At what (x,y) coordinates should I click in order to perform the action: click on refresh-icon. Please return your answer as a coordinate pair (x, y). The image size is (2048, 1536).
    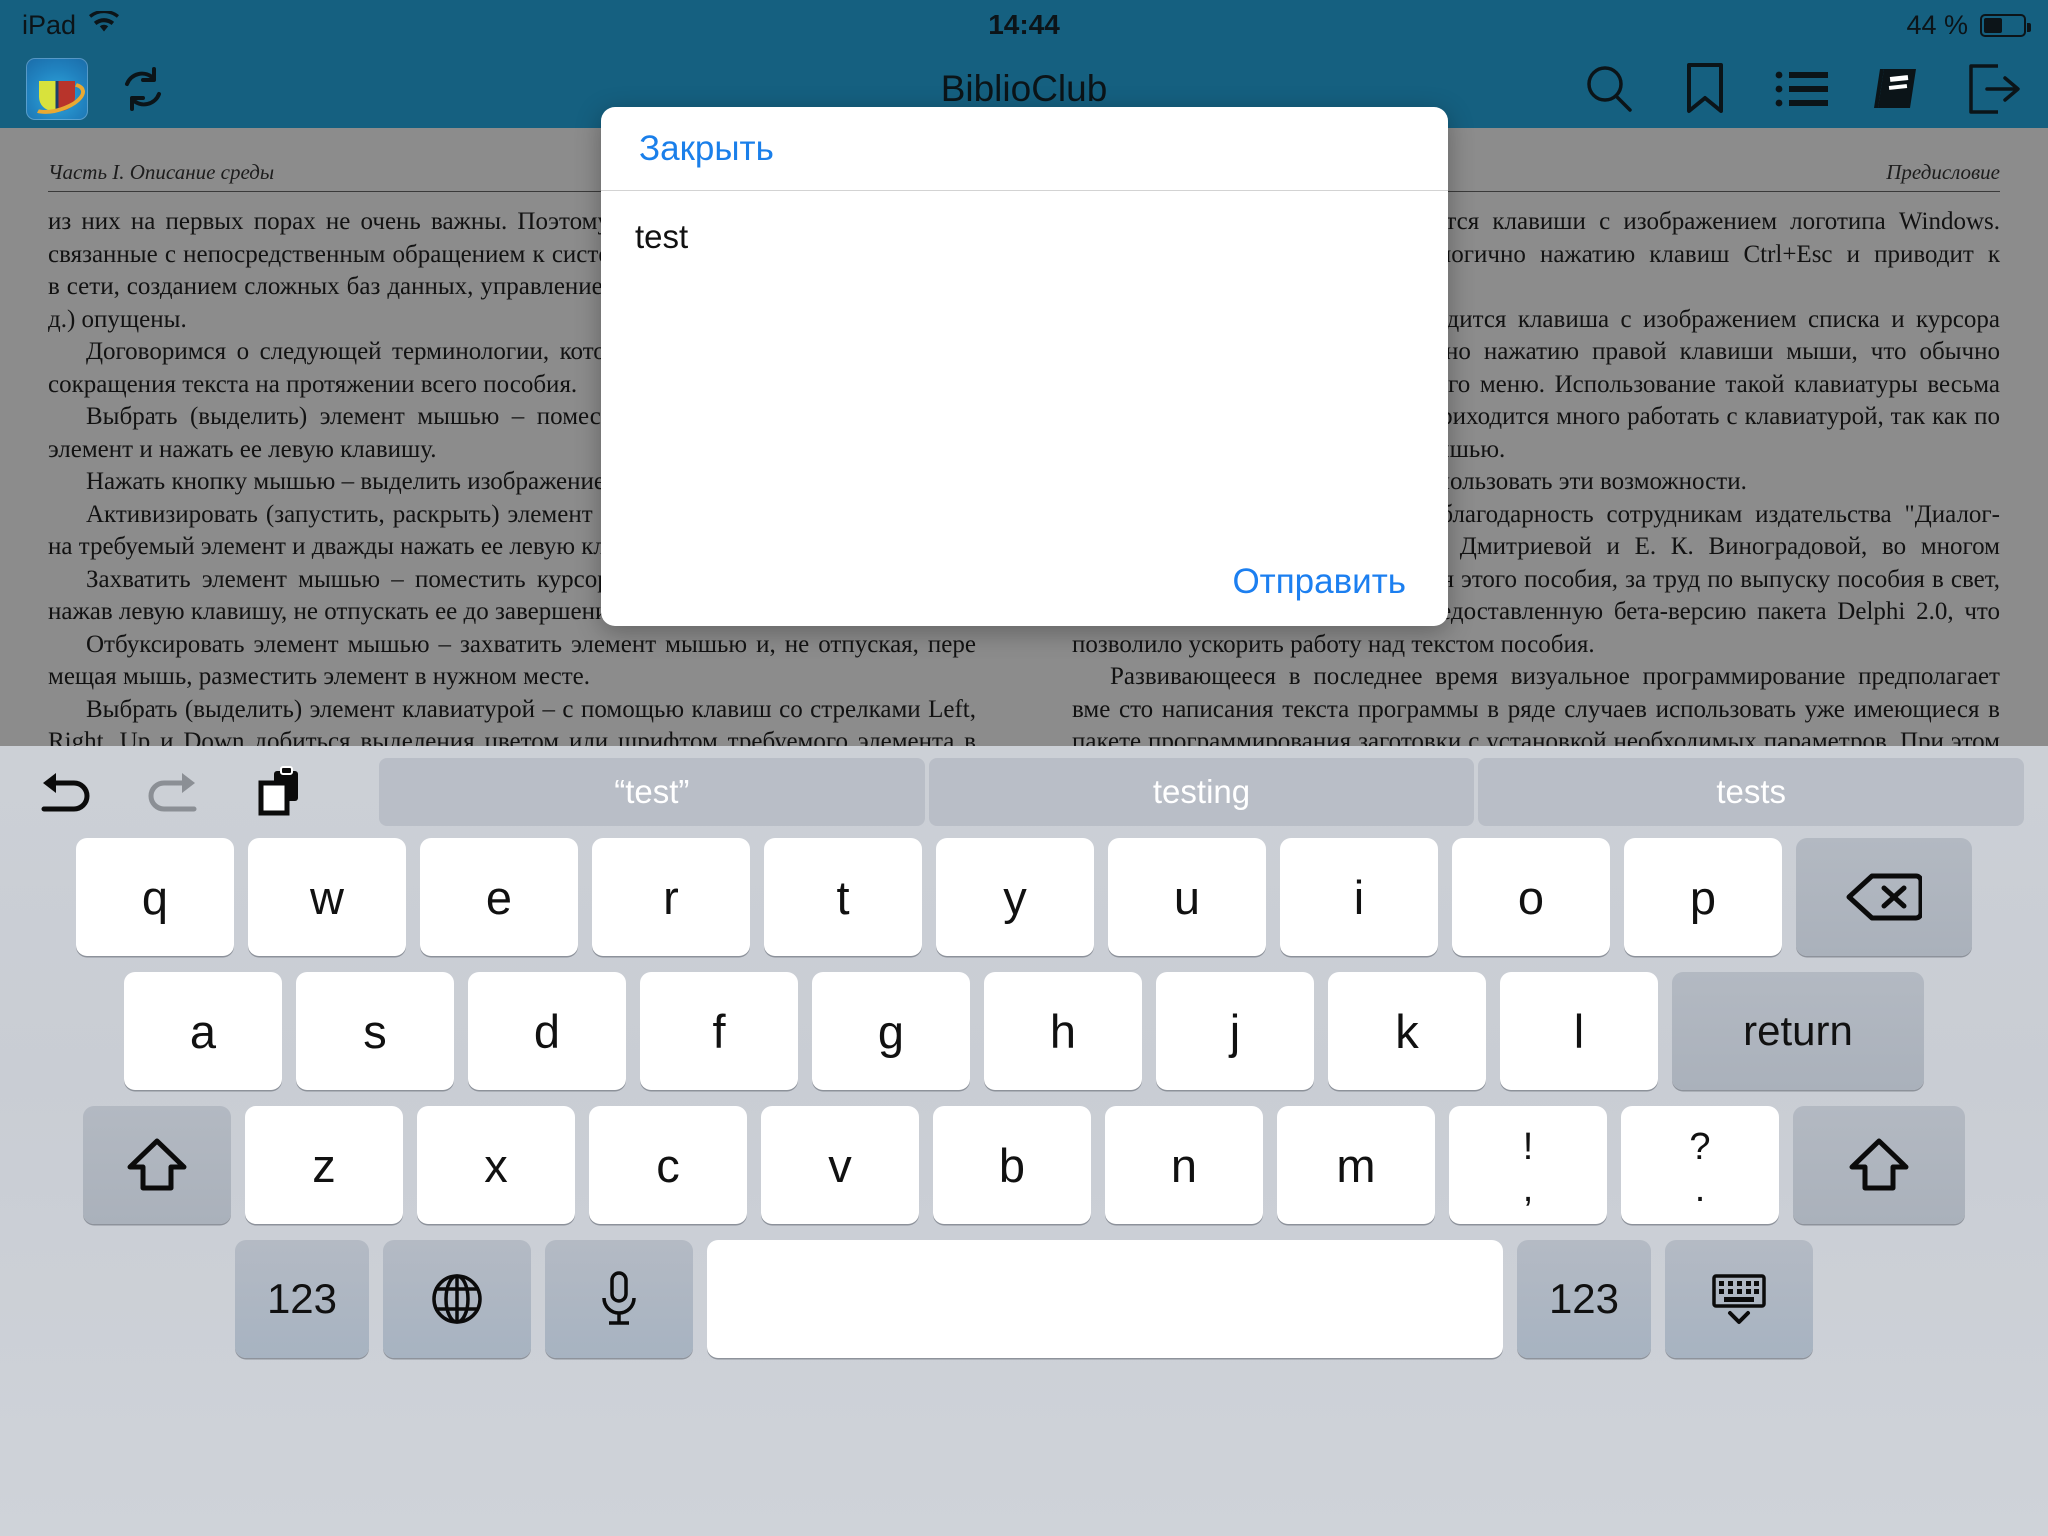
    Looking at the image, I should click on (143, 89).